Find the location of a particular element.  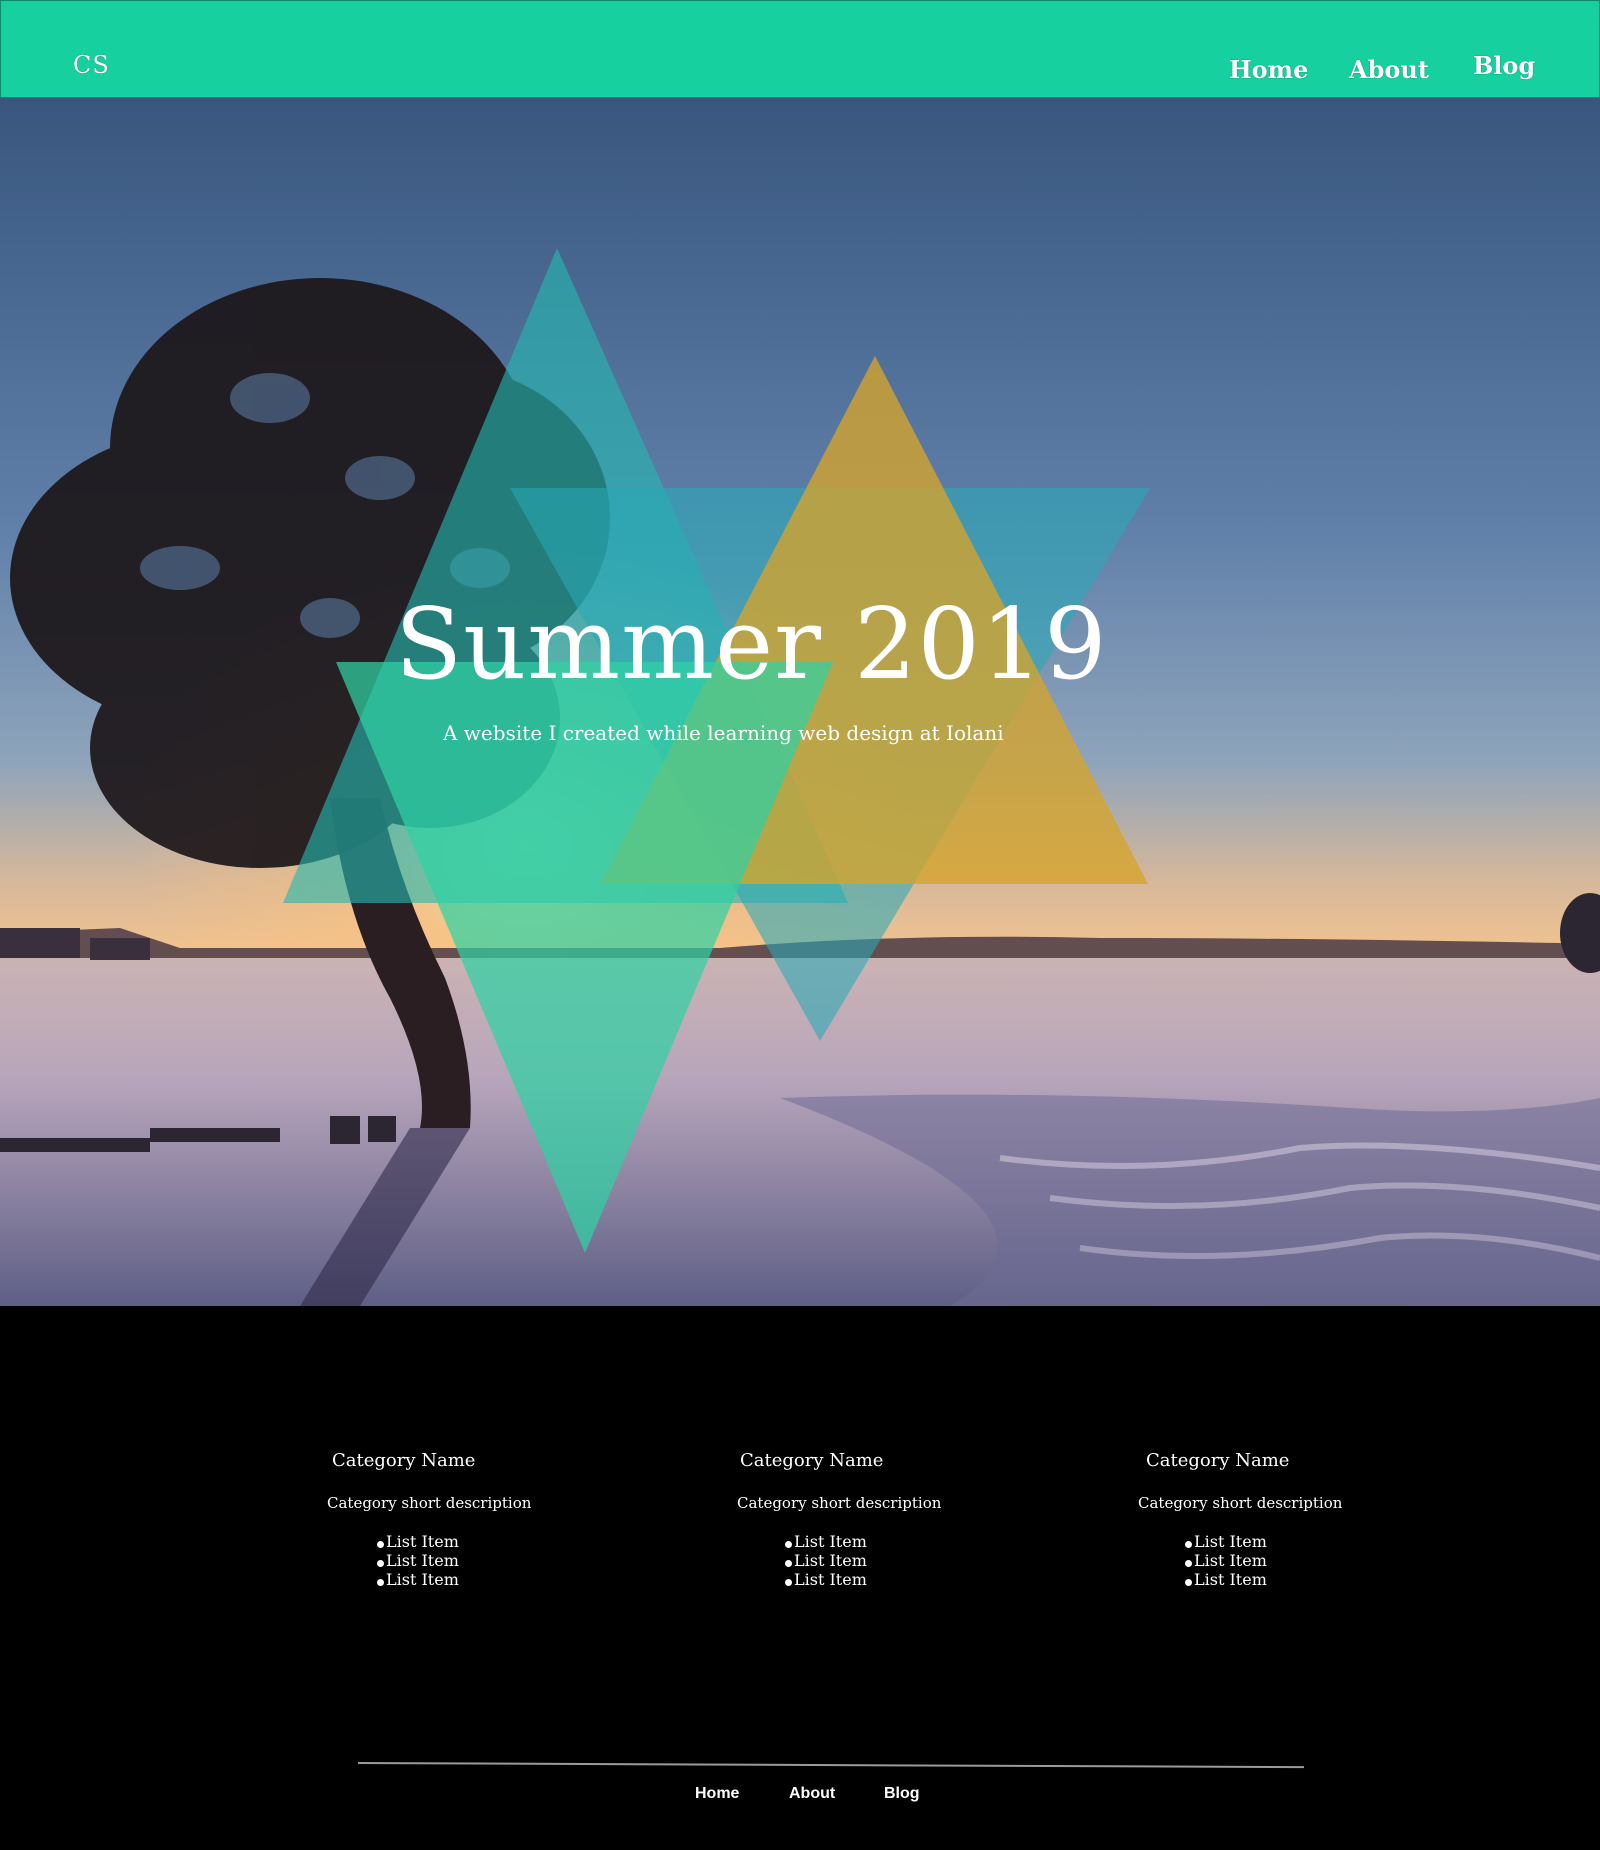

top-nav-bar: CS Home About Blog is located at coordinates (800, 49).